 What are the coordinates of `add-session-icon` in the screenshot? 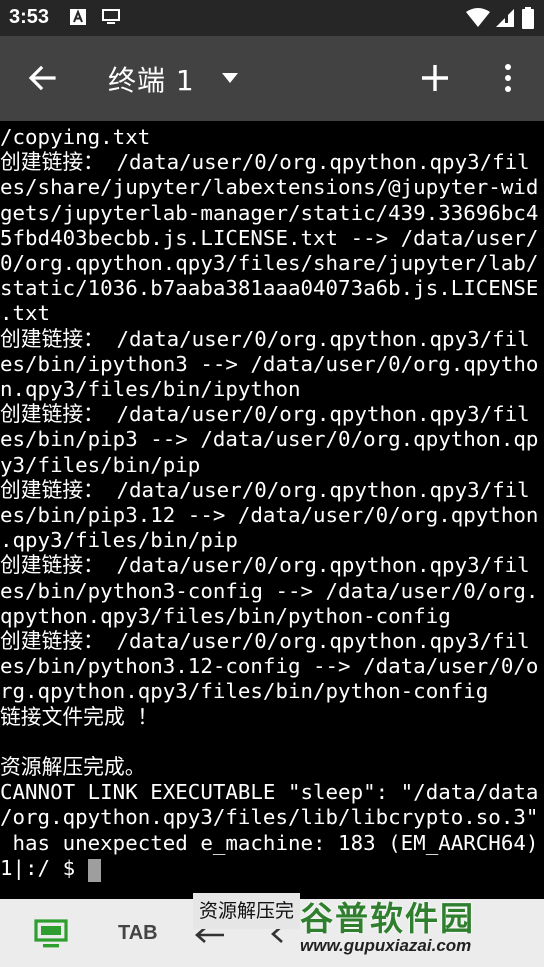 It's located at (435, 78).